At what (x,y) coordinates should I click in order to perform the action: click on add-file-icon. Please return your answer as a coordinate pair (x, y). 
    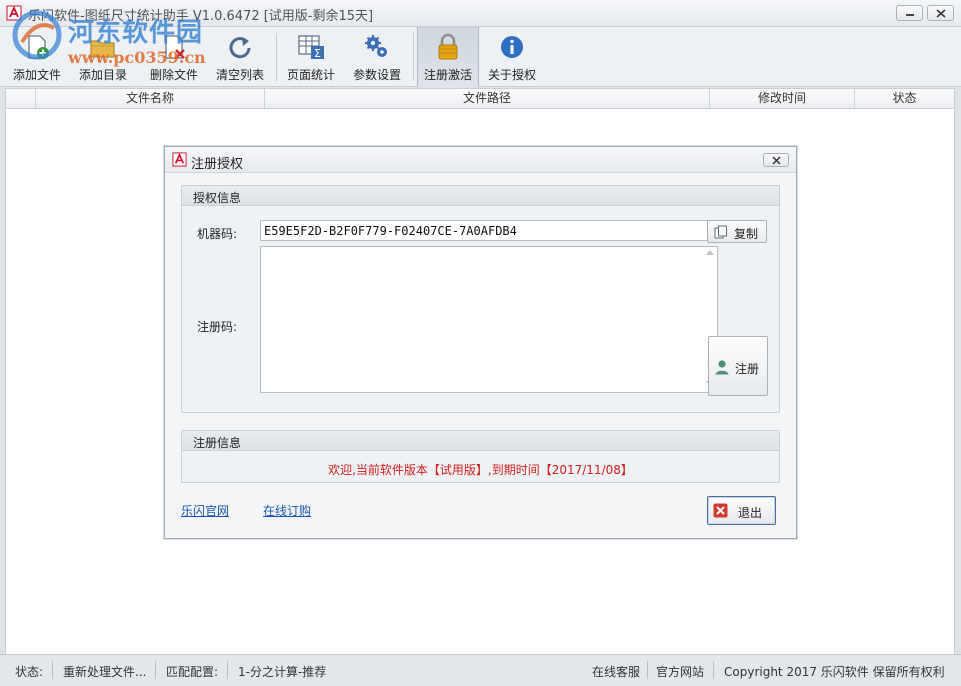
    Looking at the image, I should click on (38, 47).